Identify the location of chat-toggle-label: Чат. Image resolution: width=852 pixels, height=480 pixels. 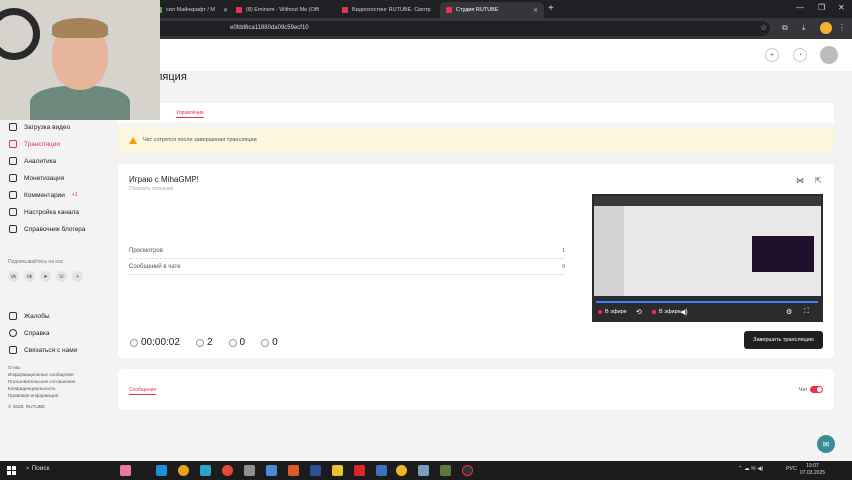
(803, 390).